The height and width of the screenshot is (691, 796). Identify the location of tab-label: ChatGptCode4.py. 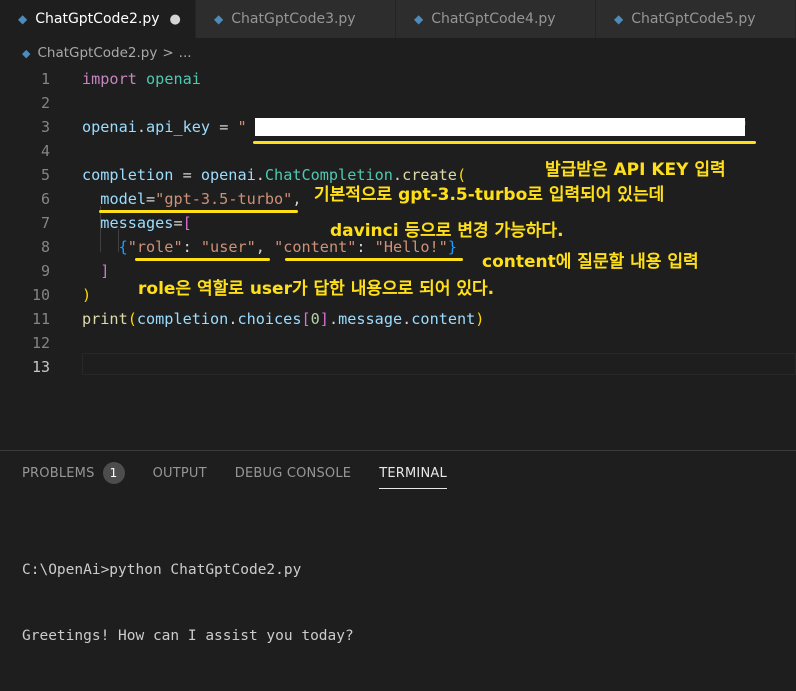
(493, 19).